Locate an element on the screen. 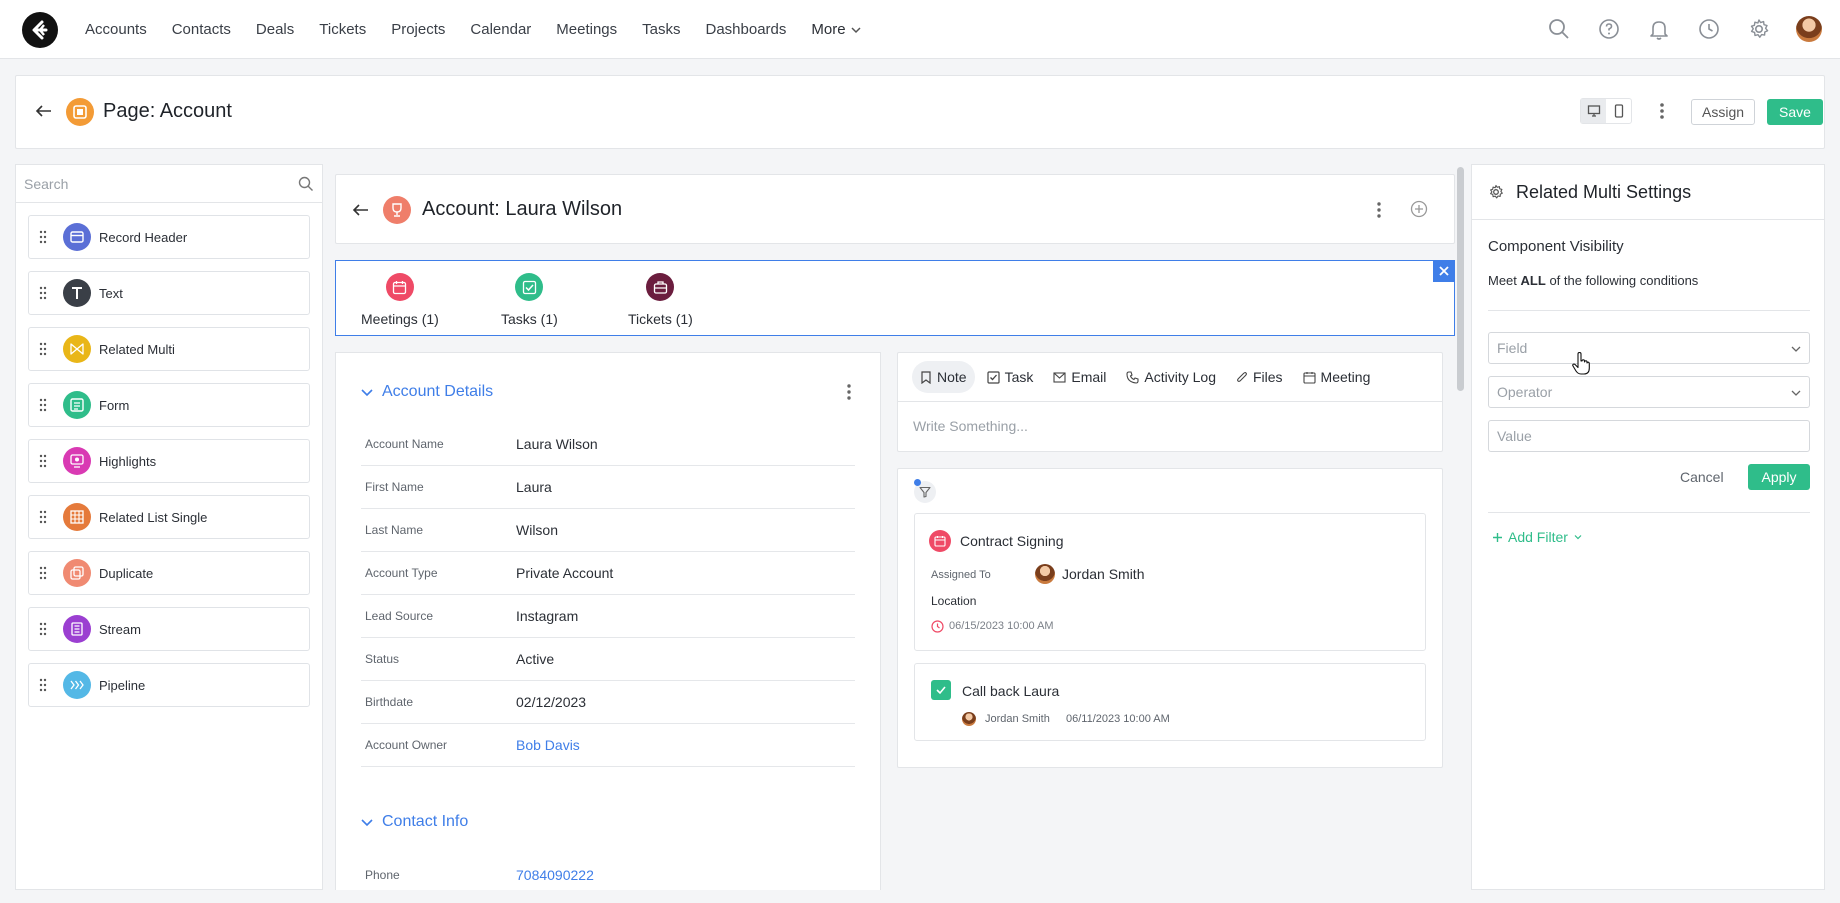 This screenshot has height=903, width=1840. nav-tasks: Tasks is located at coordinates (661, 29).